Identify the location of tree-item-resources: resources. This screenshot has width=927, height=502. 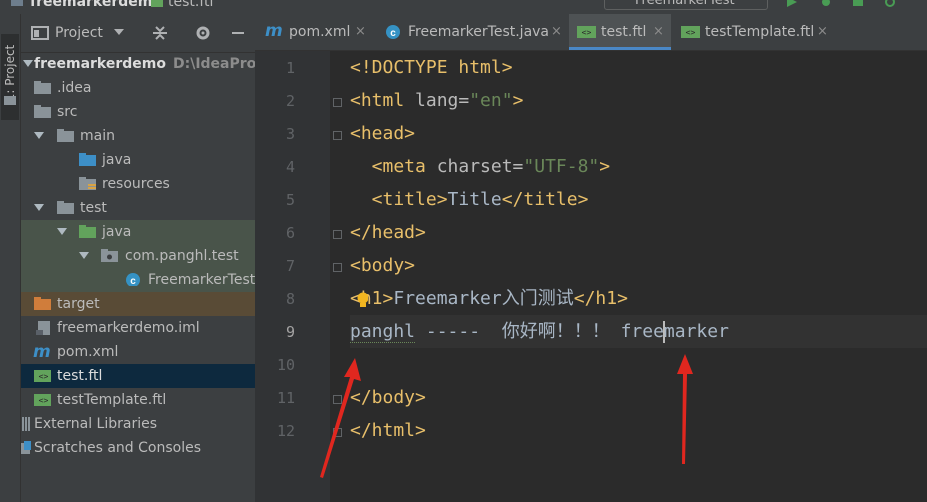
(138, 184).